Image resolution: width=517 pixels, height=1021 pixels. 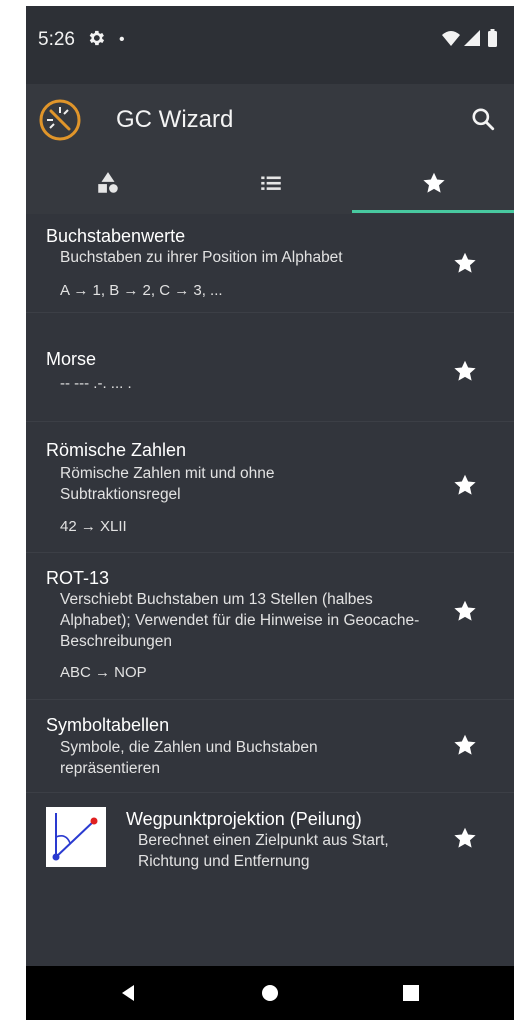 What do you see at coordinates (201, 257) in the screenshot?
I see `item-description: Buchstaben zu ihrer Position im Alphabet` at bounding box center [201, 257].